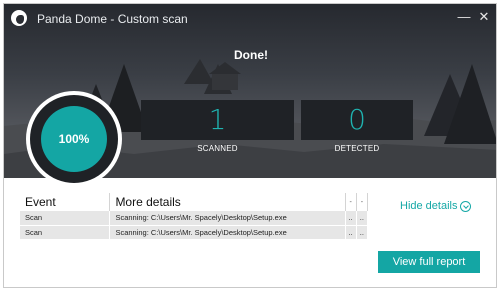 Image resolution: width=500 pixels, height=291 pixels. Describe the element at coordinates (357, 148) in the screenshot. I see `detected-label: DETECTED` at that location.